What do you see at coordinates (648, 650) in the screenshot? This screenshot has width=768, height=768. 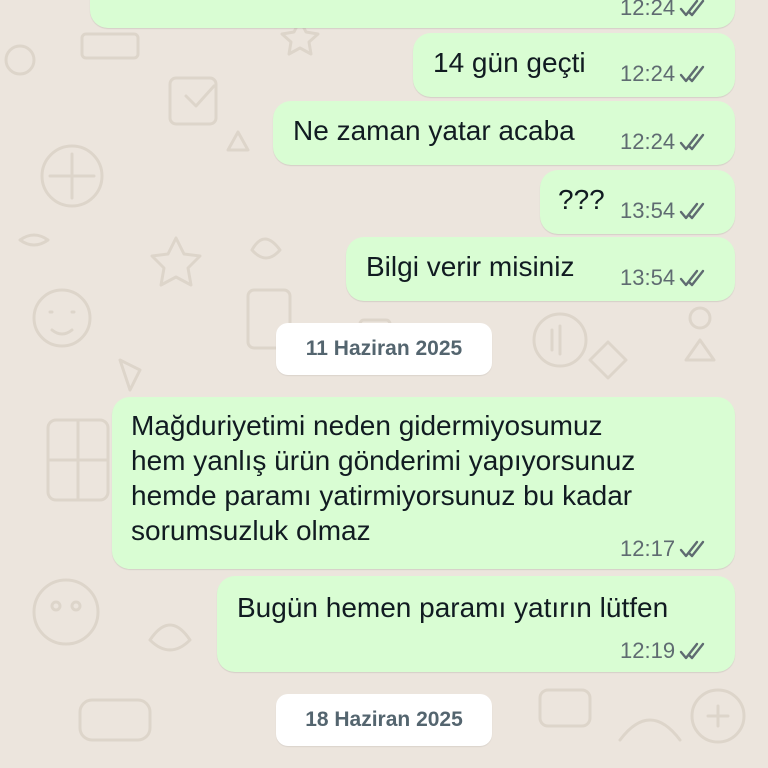 I see `message-time: 12:19` at bounding box center [648, 650].